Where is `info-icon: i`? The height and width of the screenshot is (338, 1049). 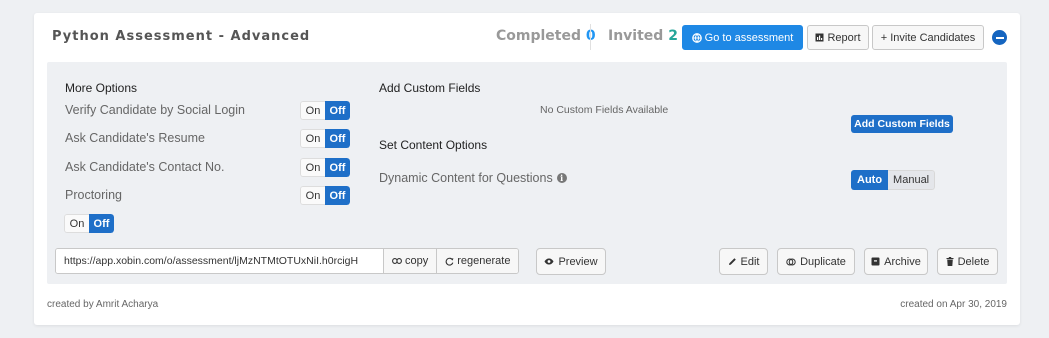 info-icon: i is located at coordinates (561, 178).